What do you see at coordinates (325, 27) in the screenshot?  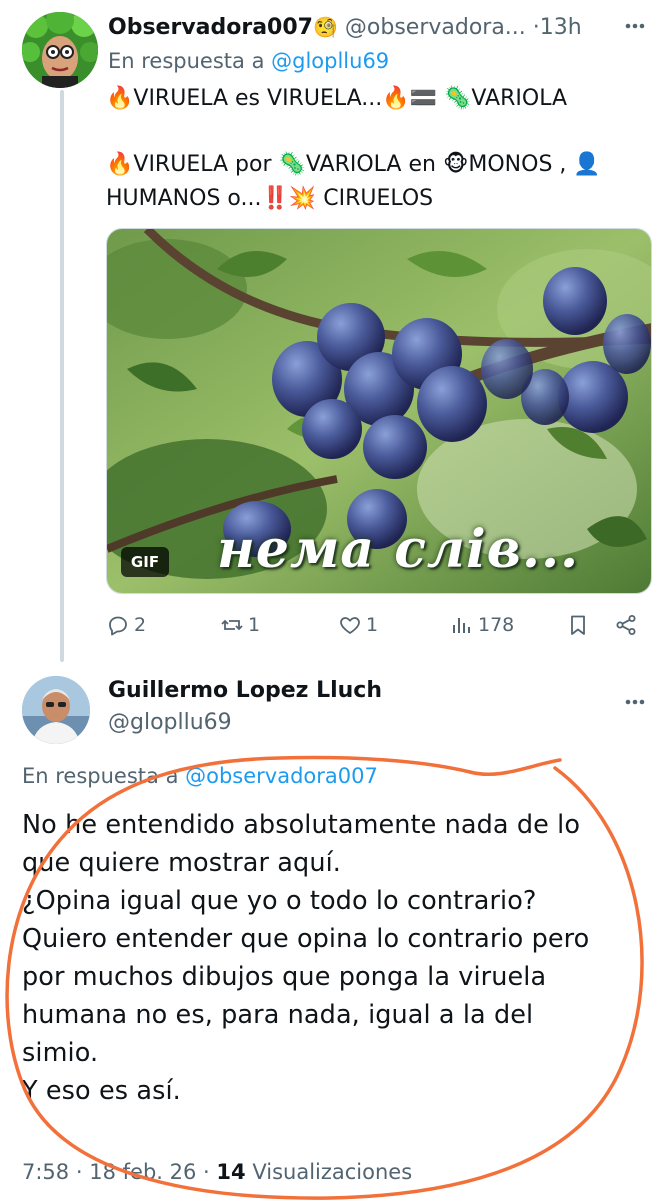 I see `author-emoji: 🧐` at bounding box center [325, 27].